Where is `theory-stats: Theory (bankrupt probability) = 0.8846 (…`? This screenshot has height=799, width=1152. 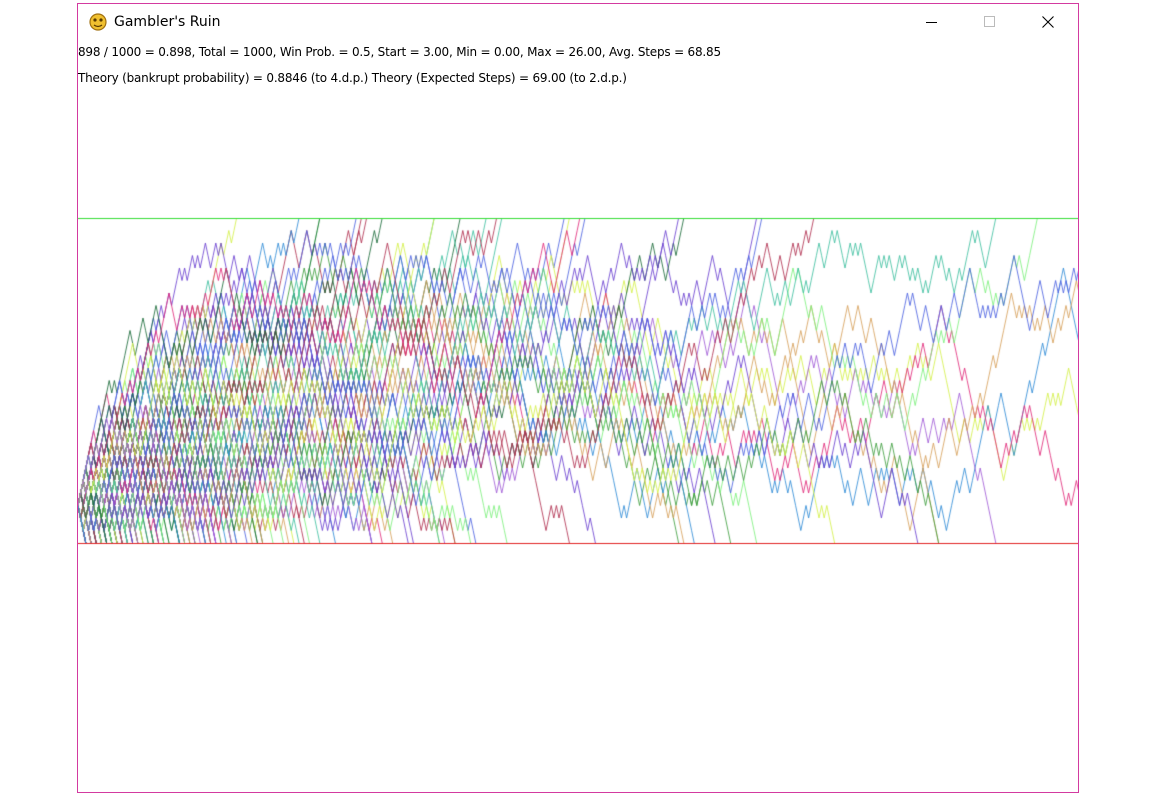
theory-stats: Theory (bankrupt probability) = 0.8846 (… is located at coordinates (352, 78).